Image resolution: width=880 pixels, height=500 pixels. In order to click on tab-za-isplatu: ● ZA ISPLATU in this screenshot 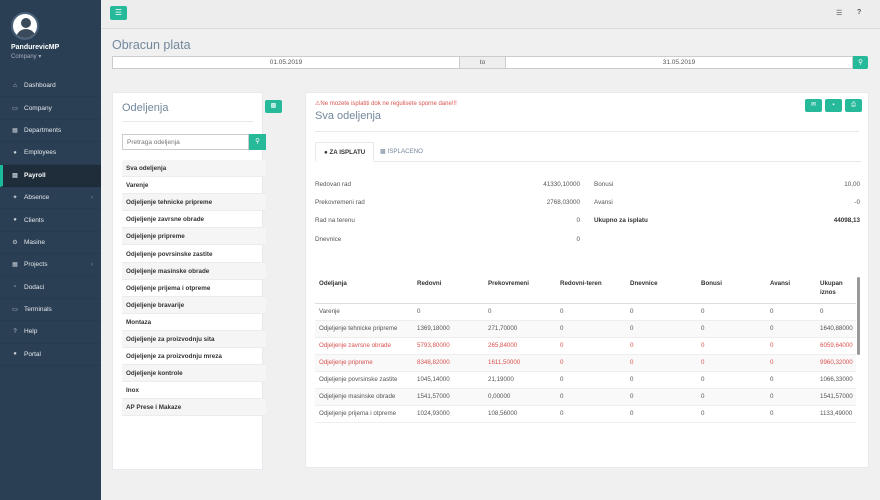, I will do `click(345, 152)`.